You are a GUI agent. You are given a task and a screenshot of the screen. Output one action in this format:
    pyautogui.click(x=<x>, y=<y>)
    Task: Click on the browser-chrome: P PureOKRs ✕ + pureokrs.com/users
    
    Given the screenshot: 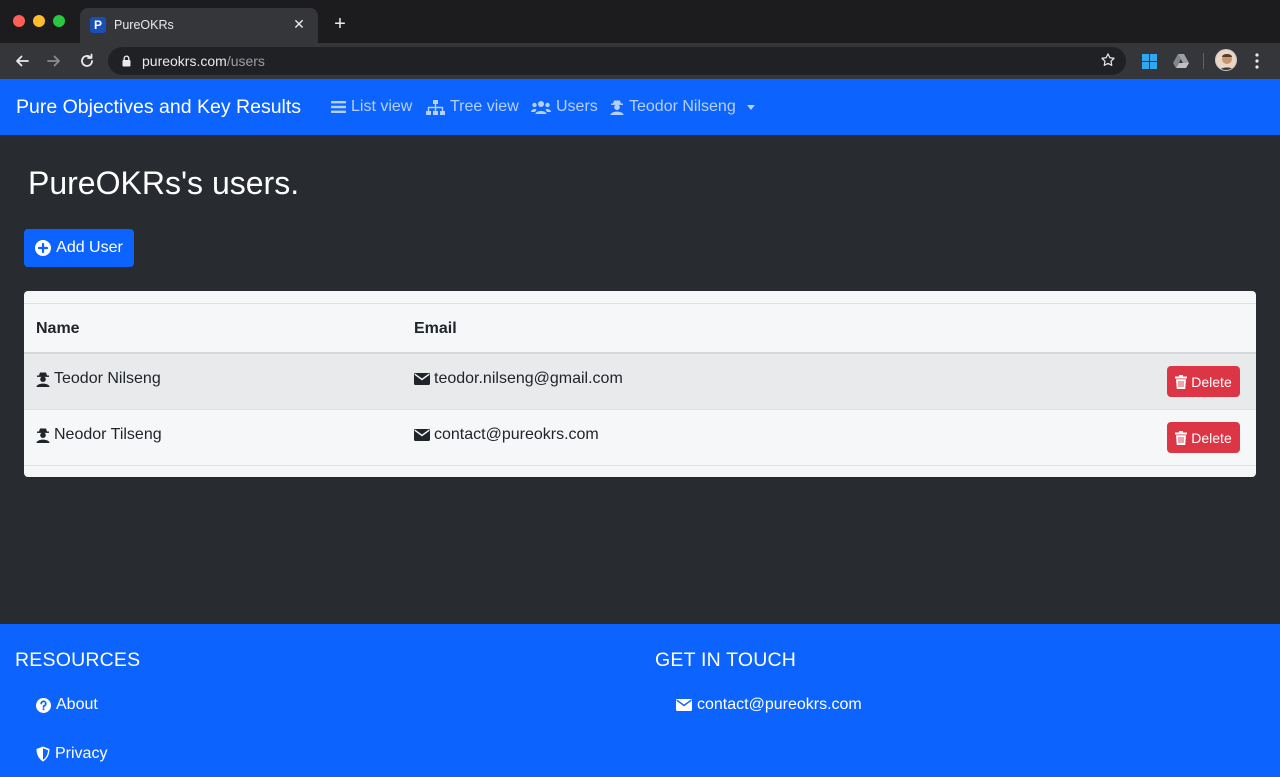 What is the action you would take?
    pyautogui.click(x=640, y=39)
    